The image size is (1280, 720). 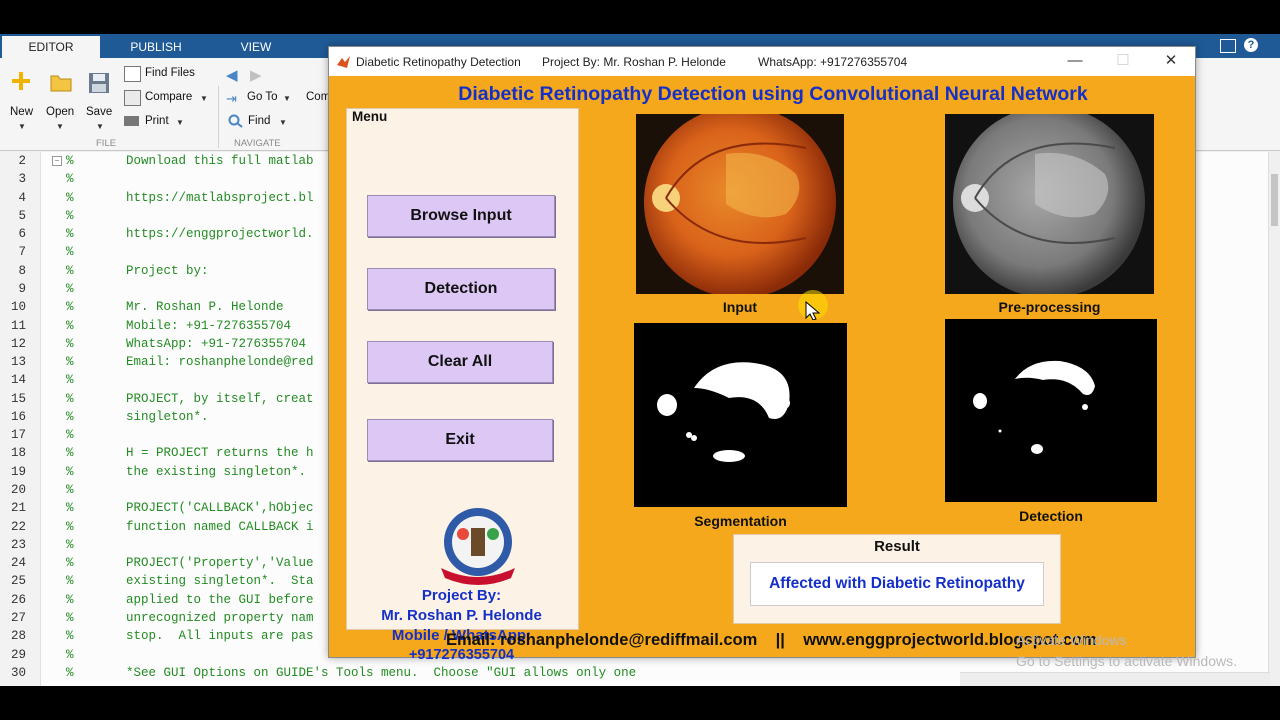 I want to click on result-label: Result, so click(x=897, y=546).